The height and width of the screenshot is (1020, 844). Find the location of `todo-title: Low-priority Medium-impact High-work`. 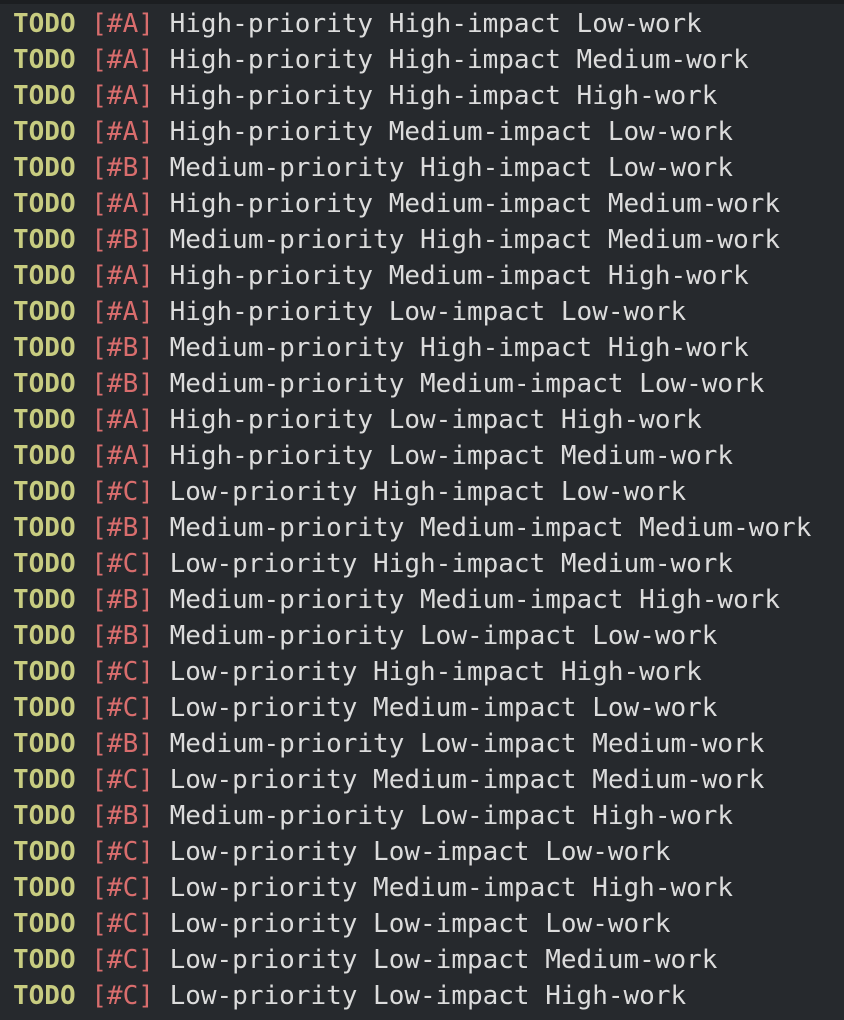

todo-title: Low-priority Medium-impact High-work is located at coordinates (451, 888).